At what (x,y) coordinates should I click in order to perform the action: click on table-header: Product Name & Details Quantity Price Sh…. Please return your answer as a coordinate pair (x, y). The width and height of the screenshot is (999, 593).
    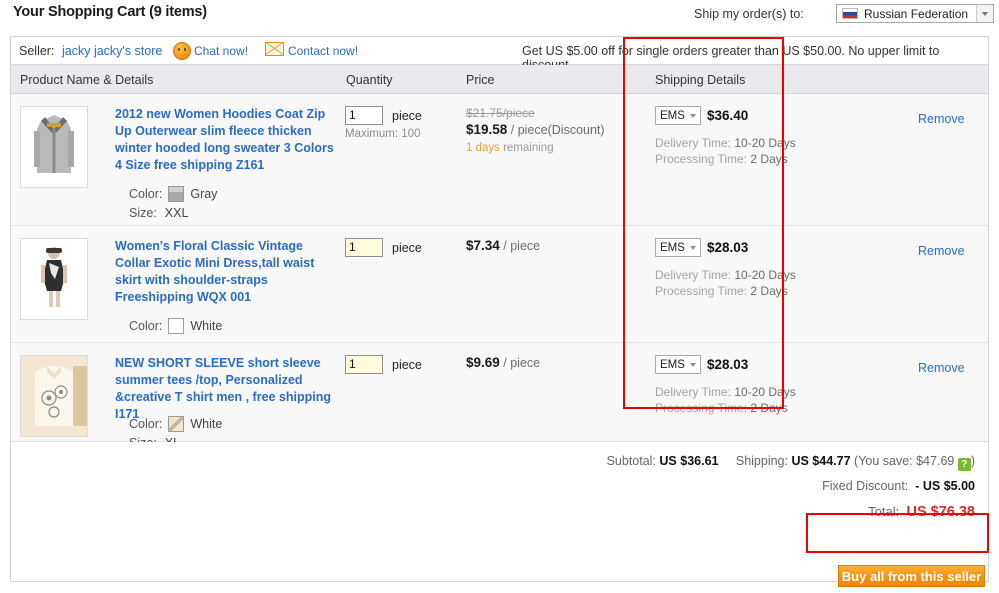
    Looking at the image, I should click on (499, 79).